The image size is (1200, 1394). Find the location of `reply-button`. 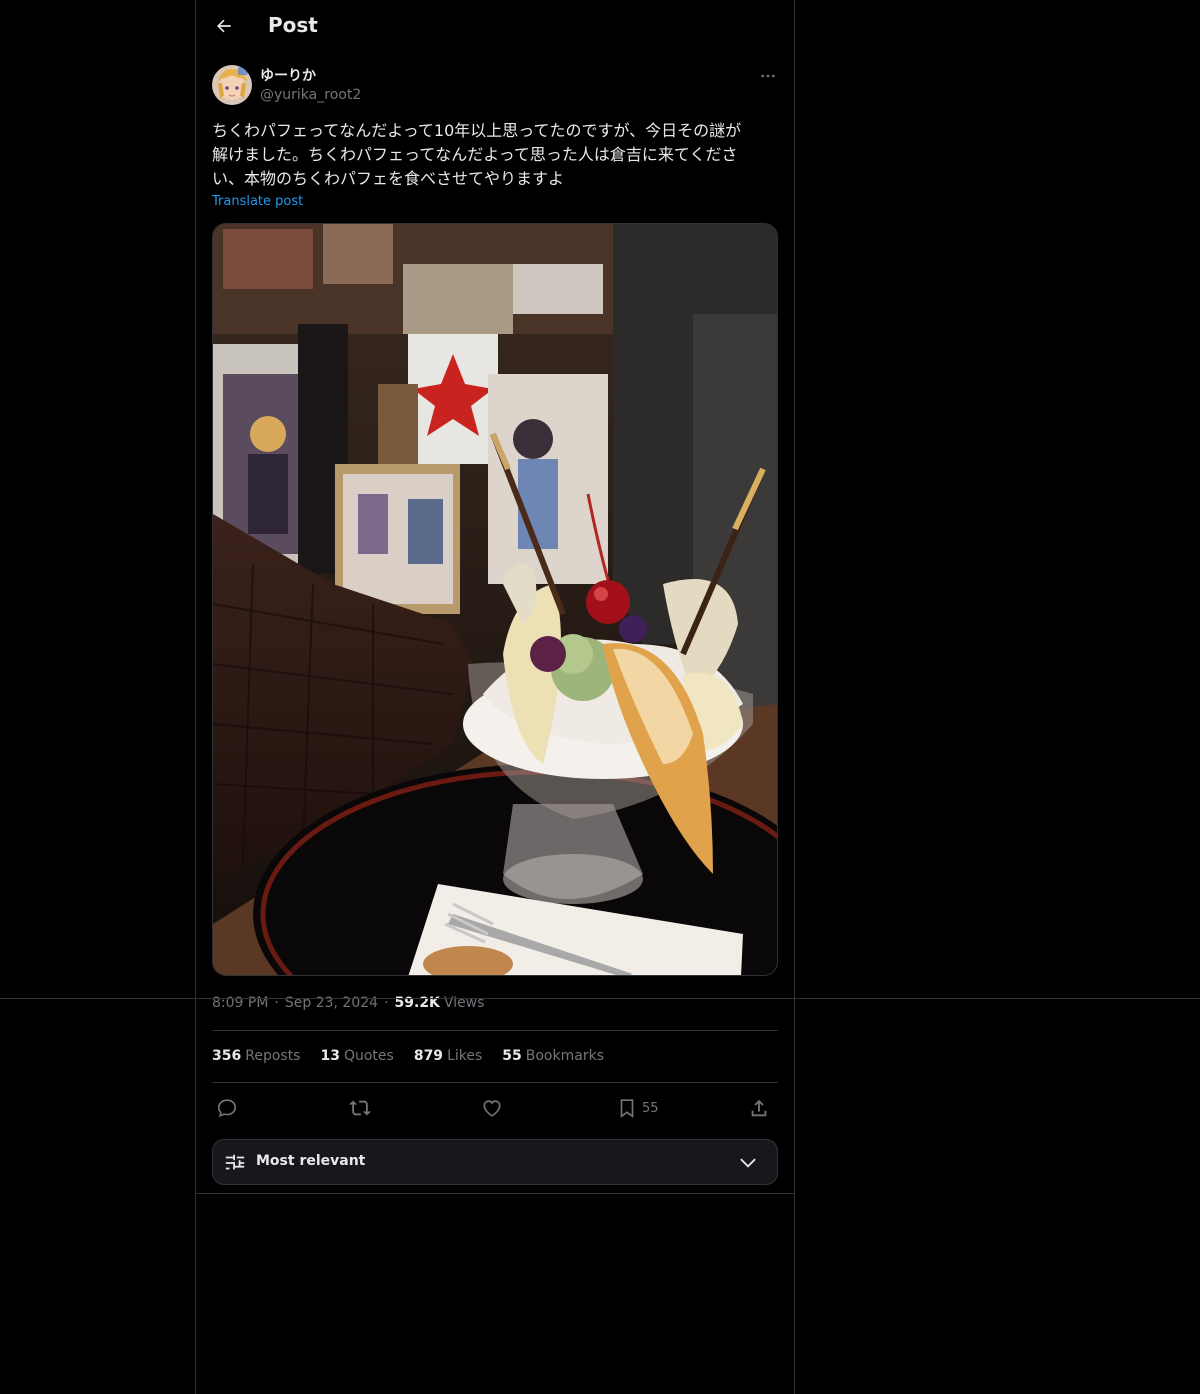

reply-button is located at coordinates (227, 1108).